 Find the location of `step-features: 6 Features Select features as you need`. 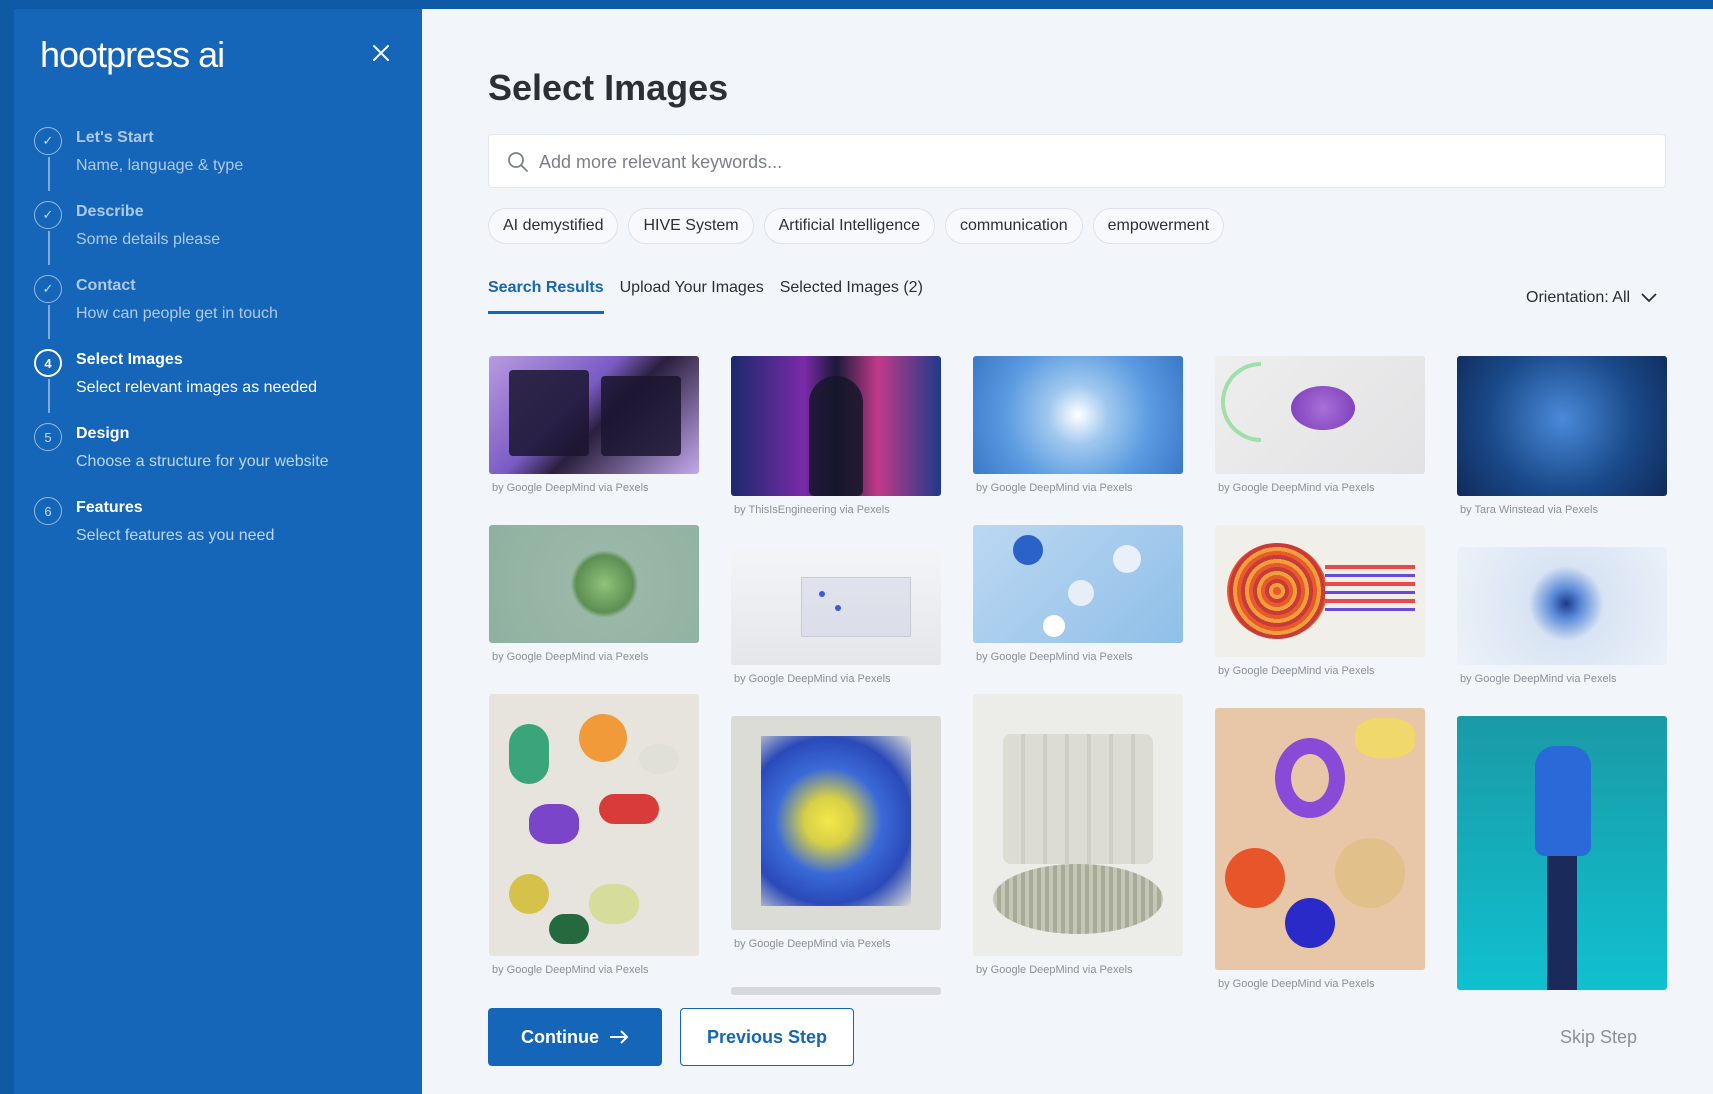

step-features: 6 Features Select features as you need is located at coordinates (219, 526).